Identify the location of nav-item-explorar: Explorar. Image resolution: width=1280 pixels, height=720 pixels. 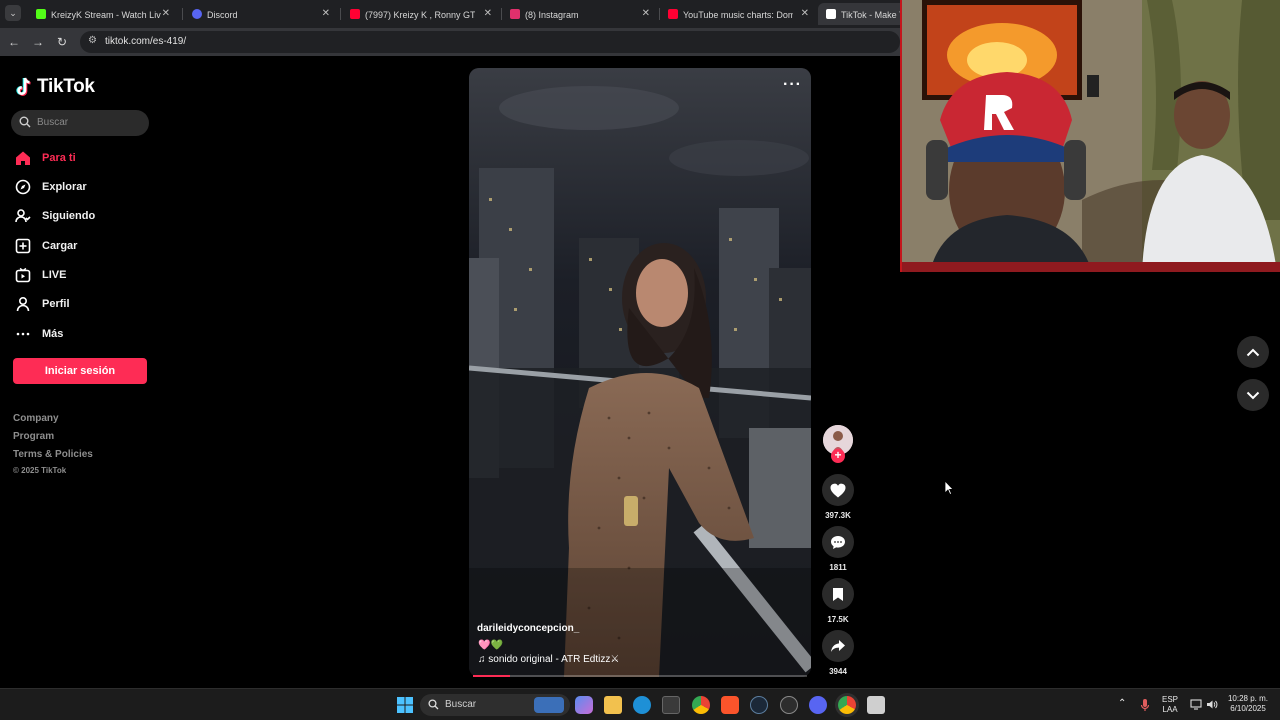
(50, 187).